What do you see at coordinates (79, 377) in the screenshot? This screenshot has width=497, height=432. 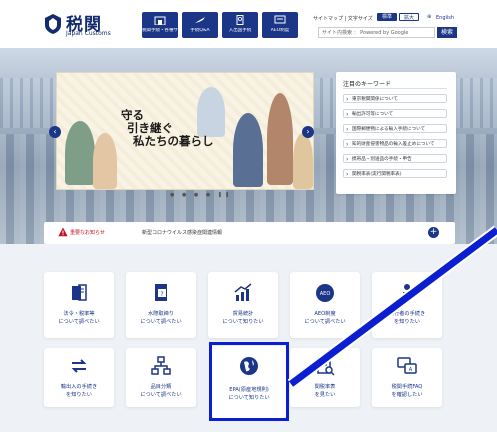 I see `tile-import-export: 輸出入の手続き を知りたい` at bounding box center [79, 377].